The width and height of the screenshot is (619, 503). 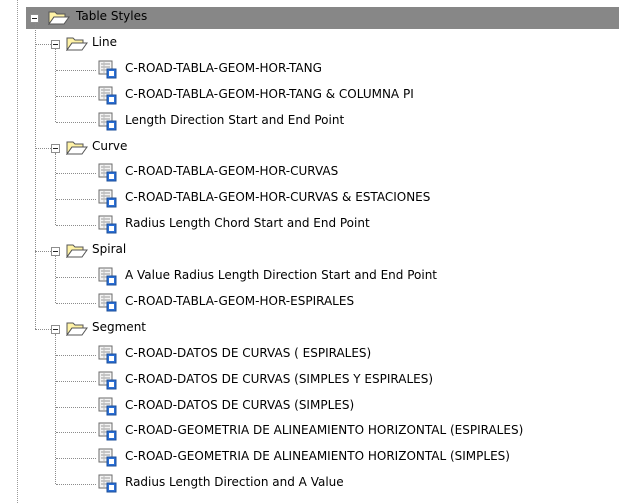 I want to click on table-style-item: Radius Length Chord Start and End Point, so click(x=247, y=223).